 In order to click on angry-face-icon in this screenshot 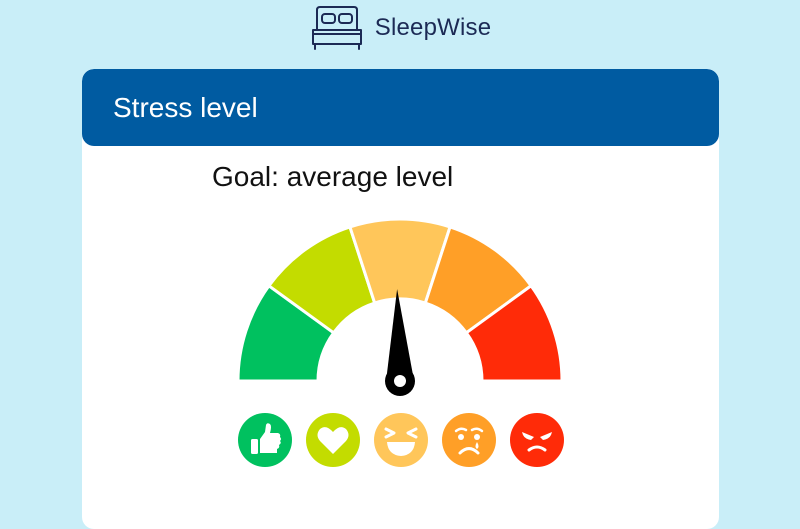, I will do `click(537, 440)`.